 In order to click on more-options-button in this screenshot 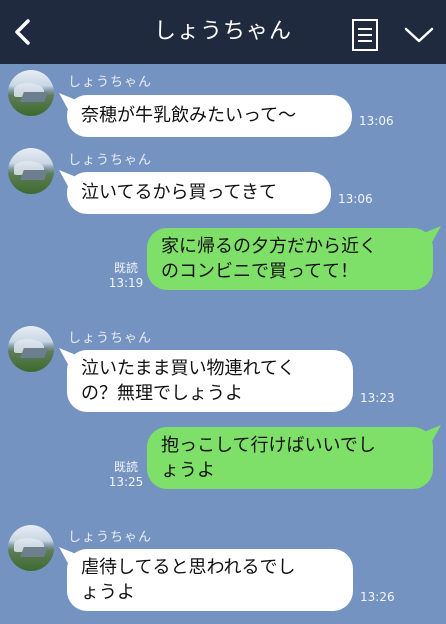, I will do `click(419, 35)`.